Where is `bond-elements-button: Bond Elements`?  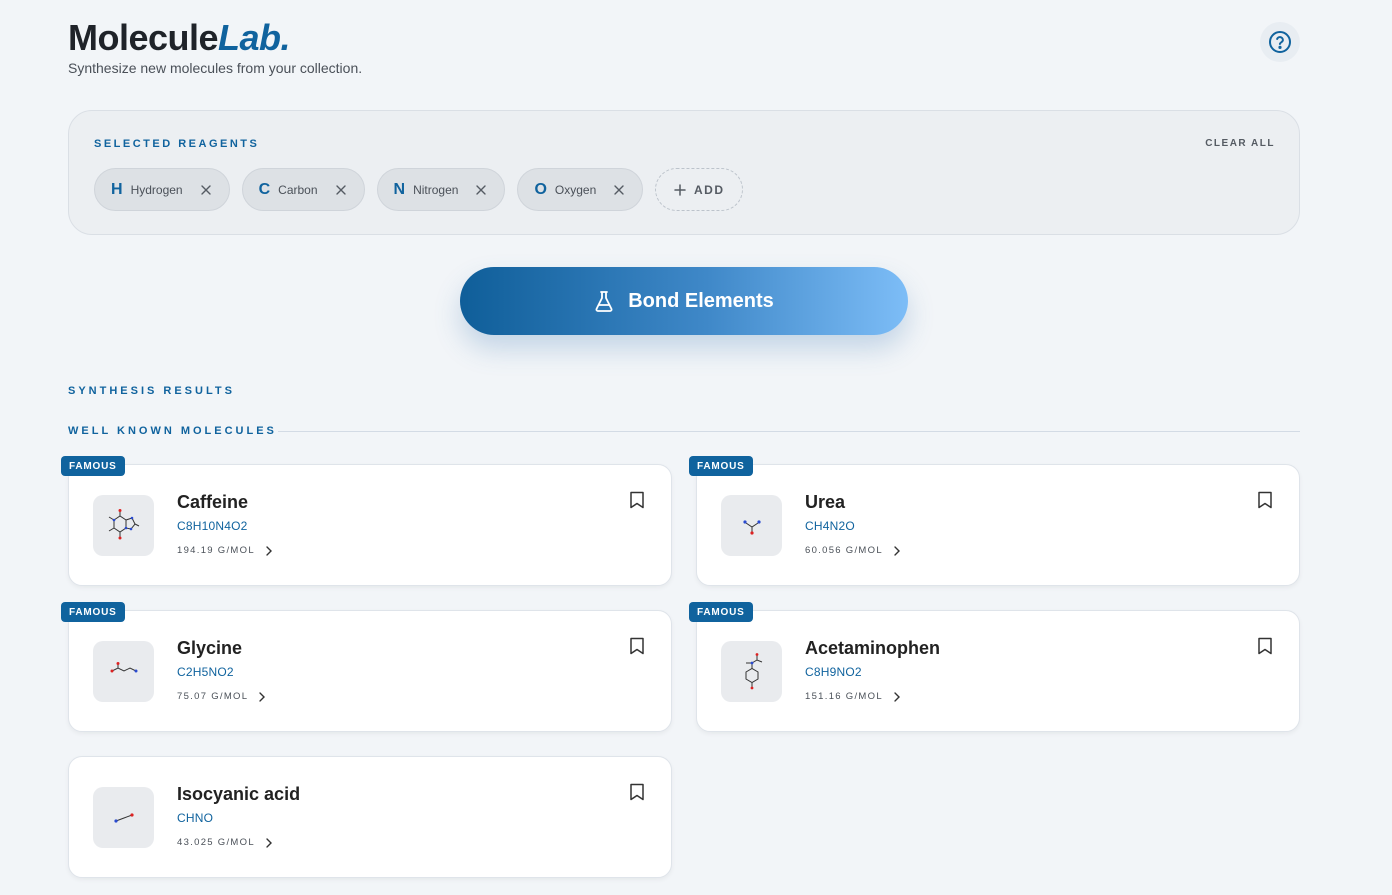
bond-elements-button: Bond Elements is located at coordinates (684, 301).